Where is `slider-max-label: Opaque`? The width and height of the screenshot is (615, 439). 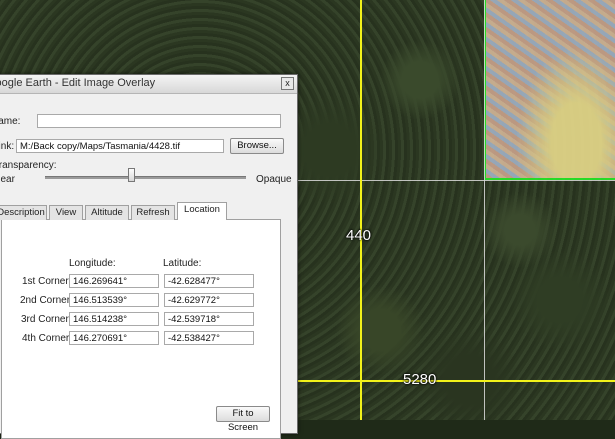
slider-max-label: Opaque is located at coordinates (274, 179).